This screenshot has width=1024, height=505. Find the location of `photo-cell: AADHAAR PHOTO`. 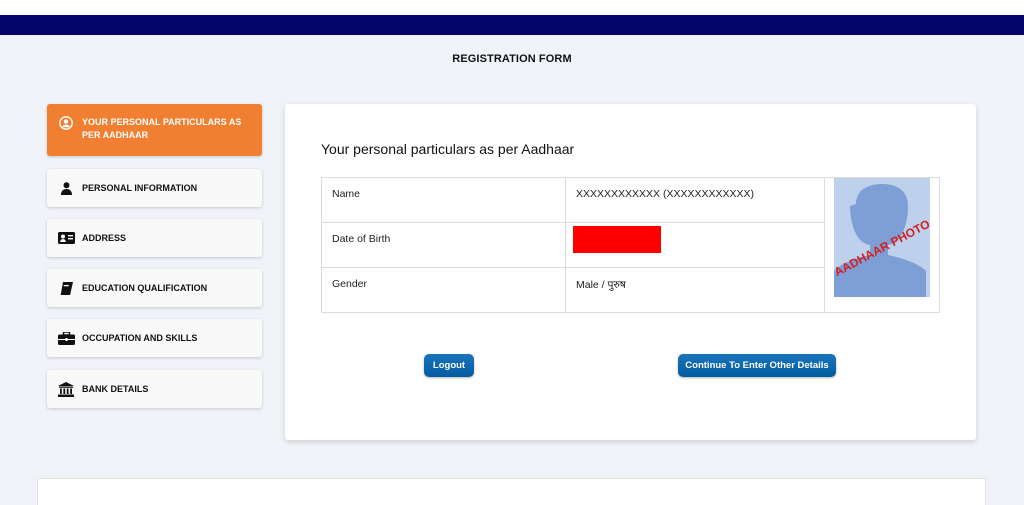

photo-cell: AADHAAR PHOTO is located at coordinates (882, 245).